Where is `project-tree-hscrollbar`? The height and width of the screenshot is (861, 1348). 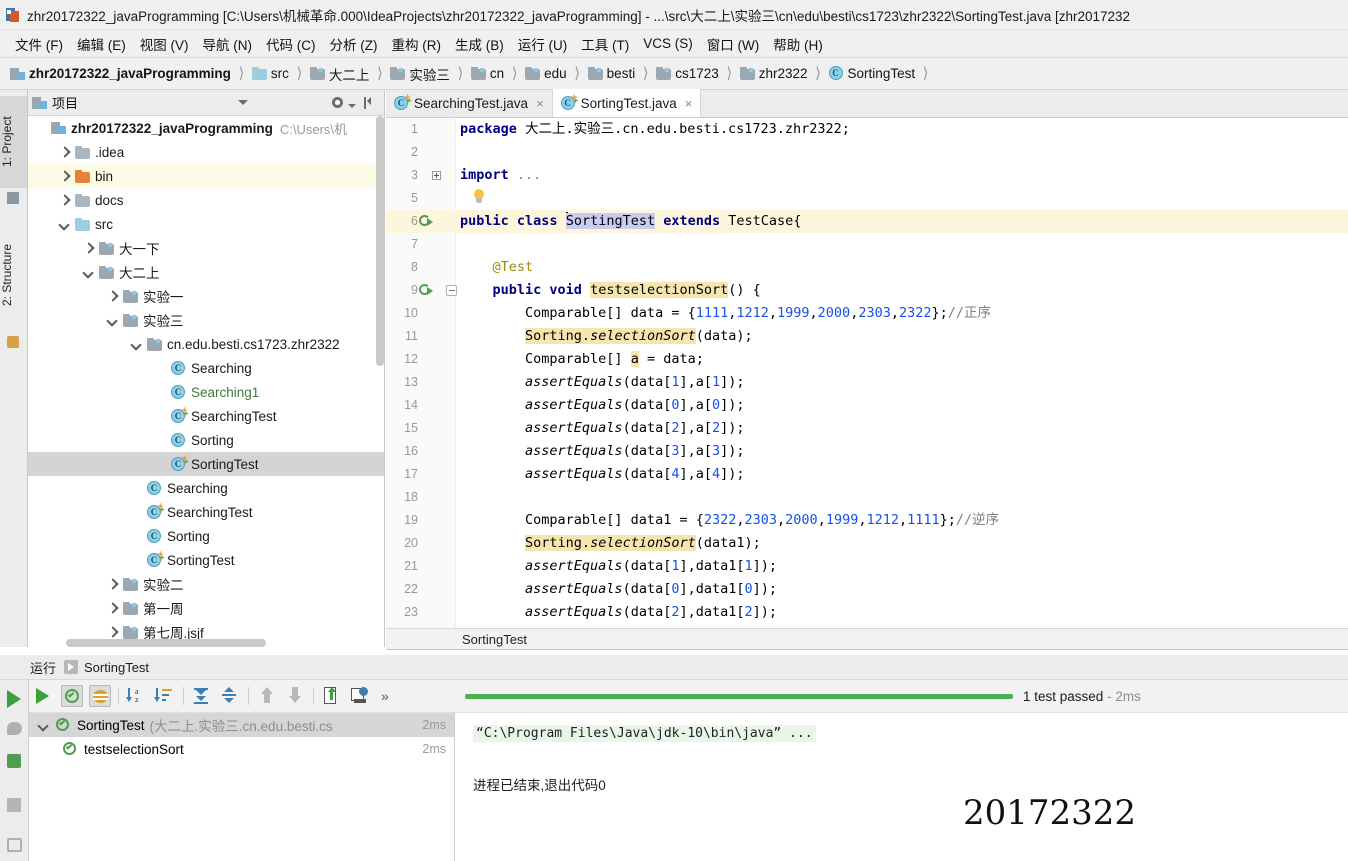
project-tree-hscrollbar is located at coordinates (166, 643).